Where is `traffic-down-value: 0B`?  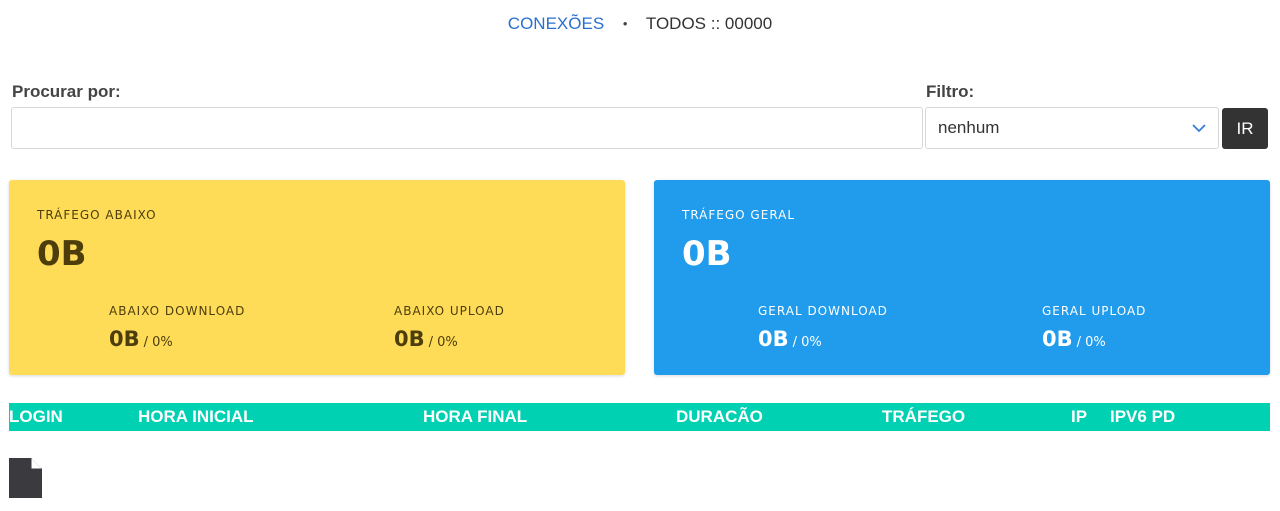
traffic-down-value: 0B is located at coordinates (62, 254).